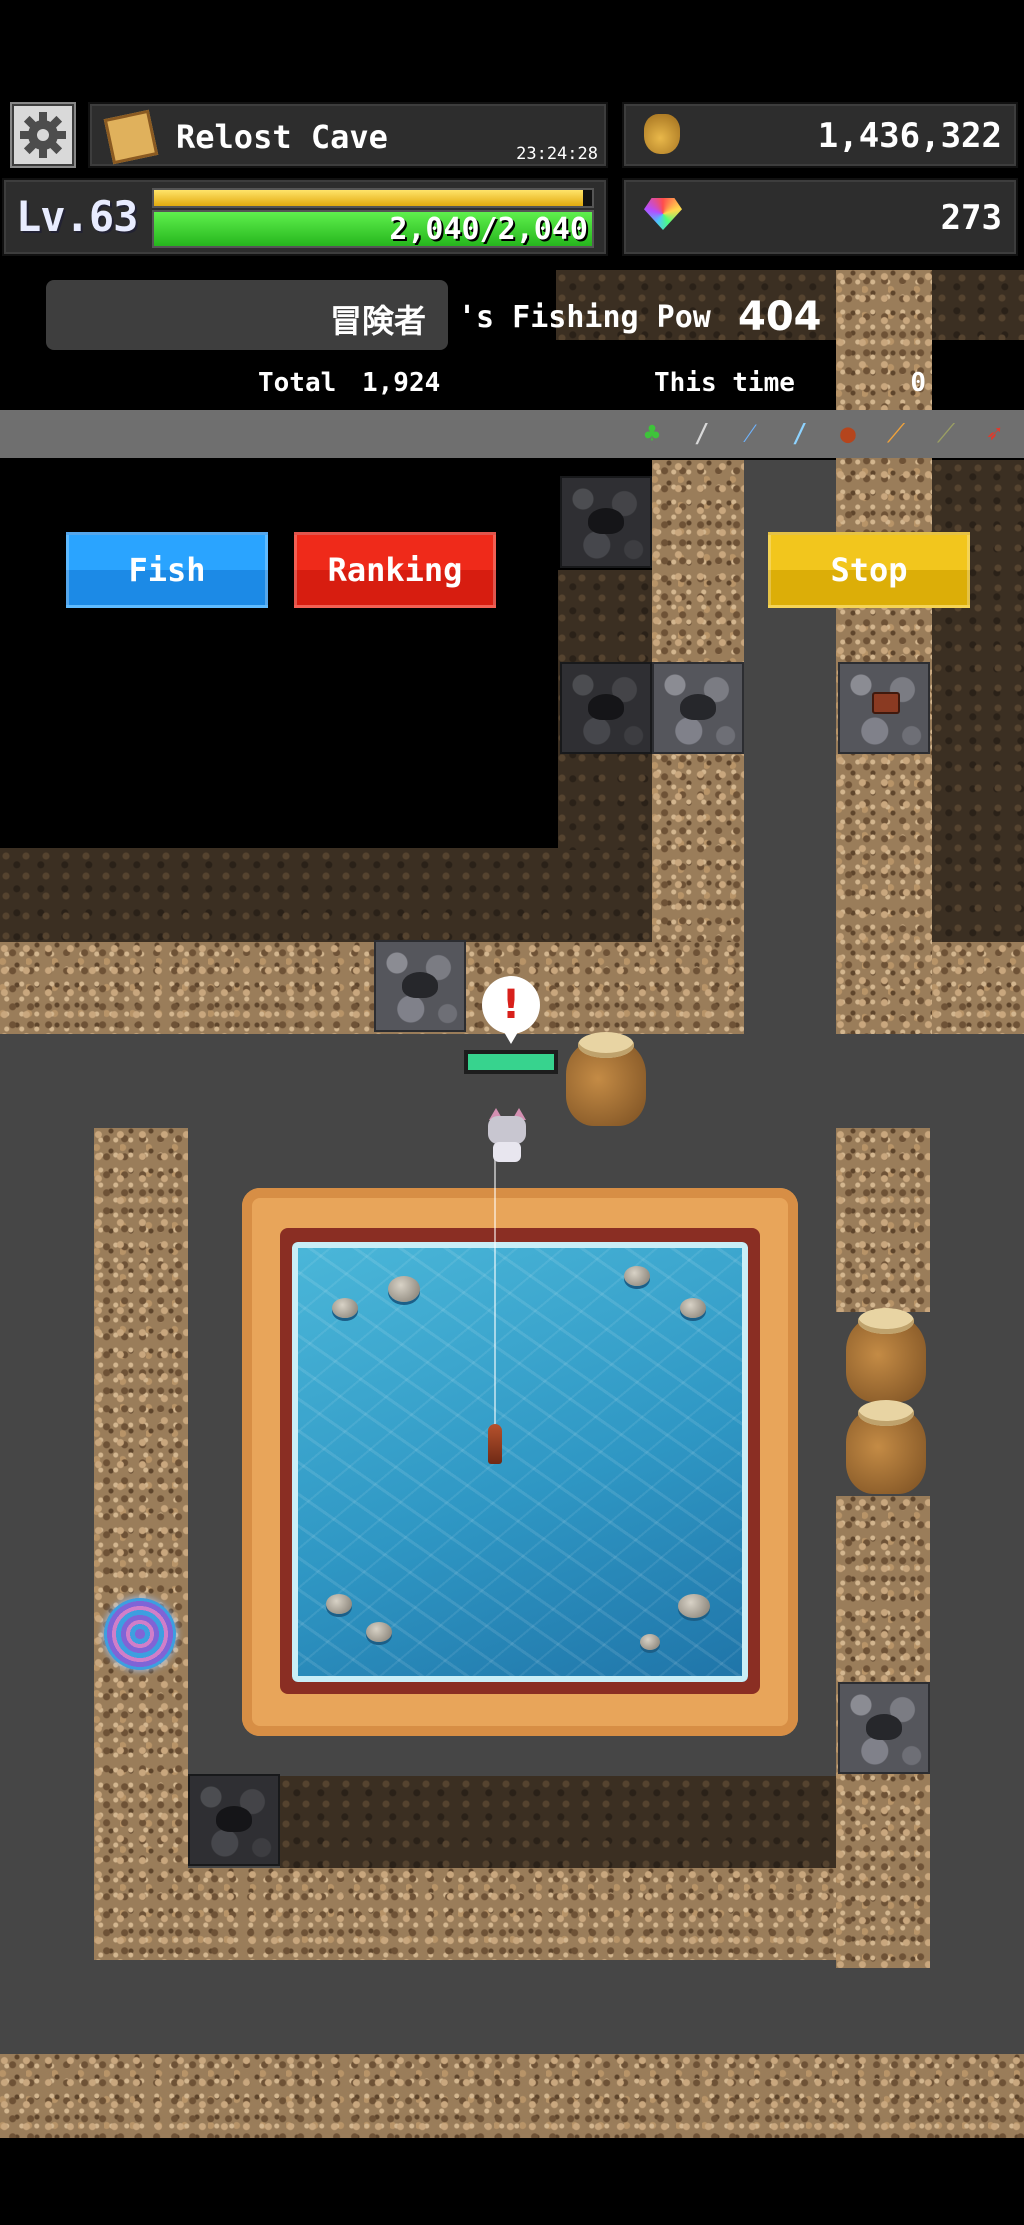  I want to click on fish-button: Fish, so click(167, 570).